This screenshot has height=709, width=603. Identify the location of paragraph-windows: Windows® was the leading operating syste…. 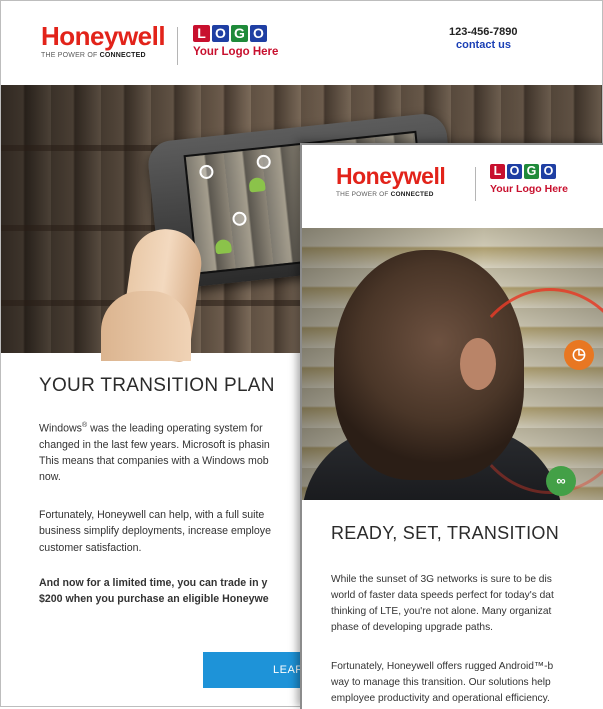
(154, 453).